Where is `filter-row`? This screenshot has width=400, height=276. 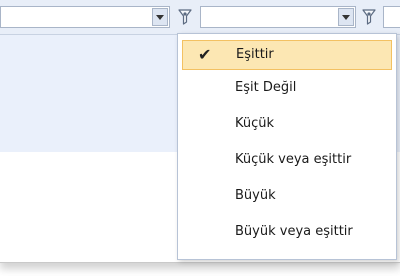 filter-row is located at coordinates (200, 17).